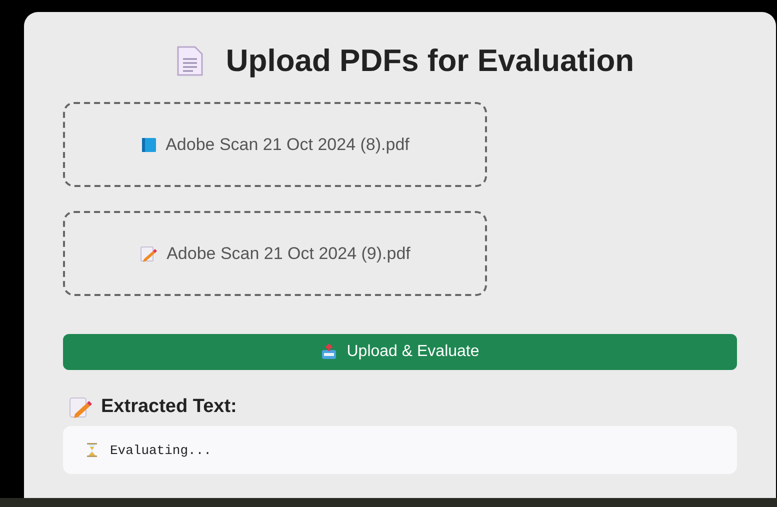  I want to click on inbox-tray-icon, so click(328, 352).